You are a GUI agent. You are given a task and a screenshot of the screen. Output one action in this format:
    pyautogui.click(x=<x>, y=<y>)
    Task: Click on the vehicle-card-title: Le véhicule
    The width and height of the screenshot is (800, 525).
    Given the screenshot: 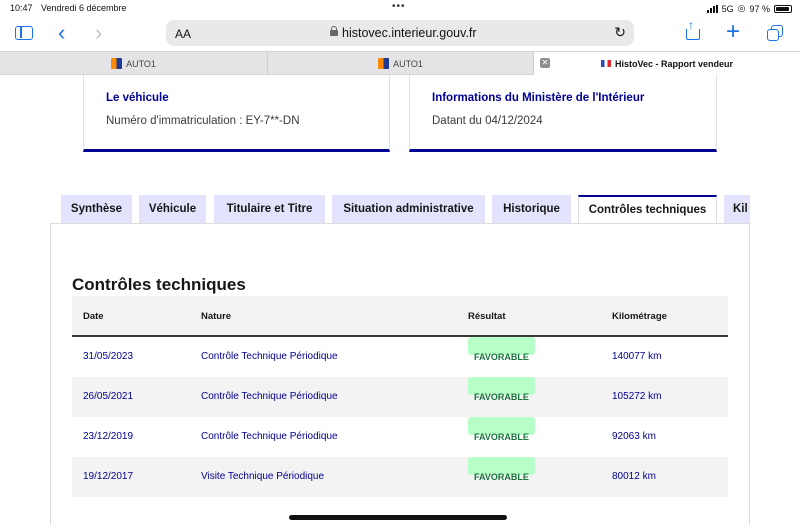 What is the action you would take?
    pyautogui.click(x=137, y=98)
    